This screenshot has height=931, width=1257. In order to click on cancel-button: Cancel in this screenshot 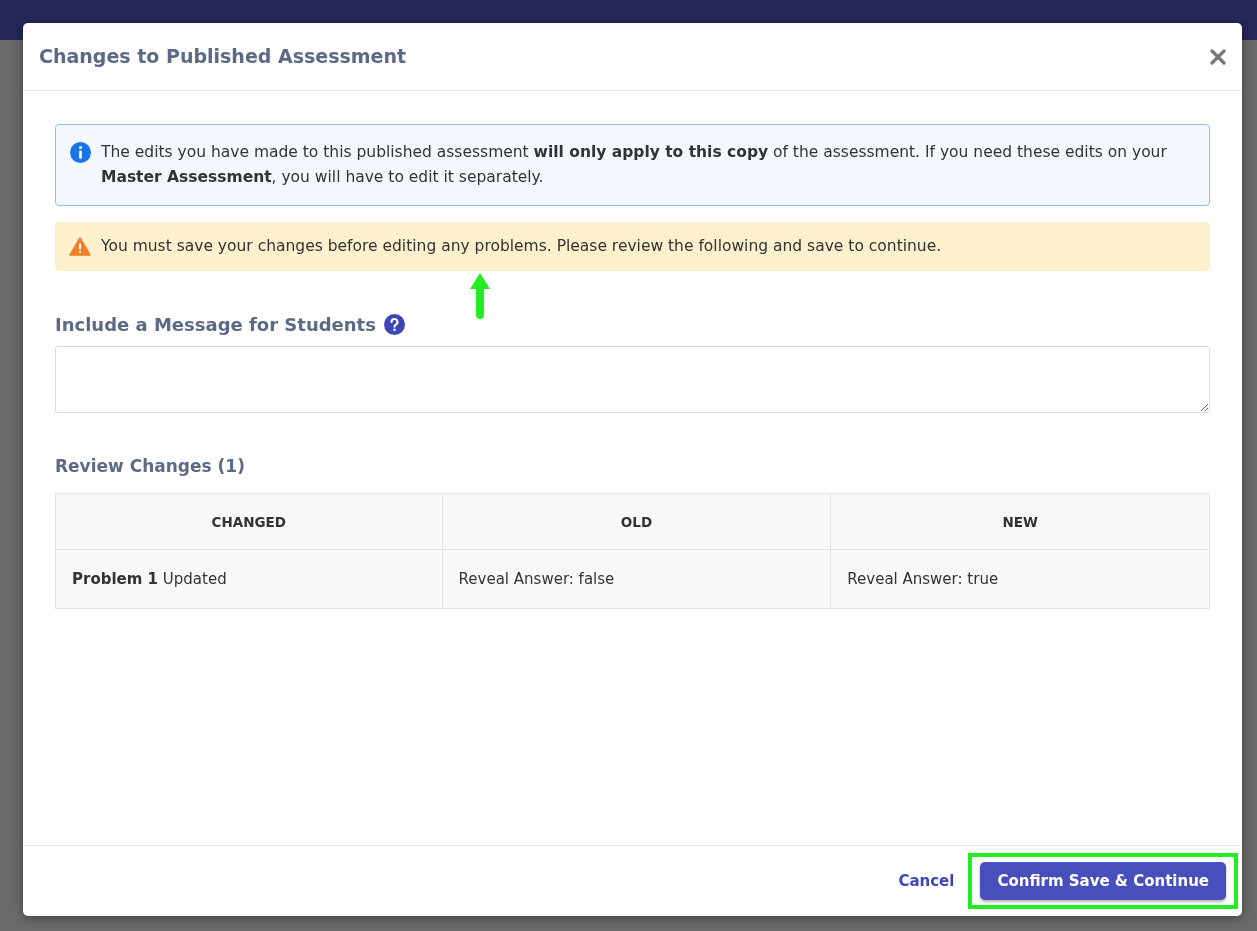, I will do `click(926, 881)`.